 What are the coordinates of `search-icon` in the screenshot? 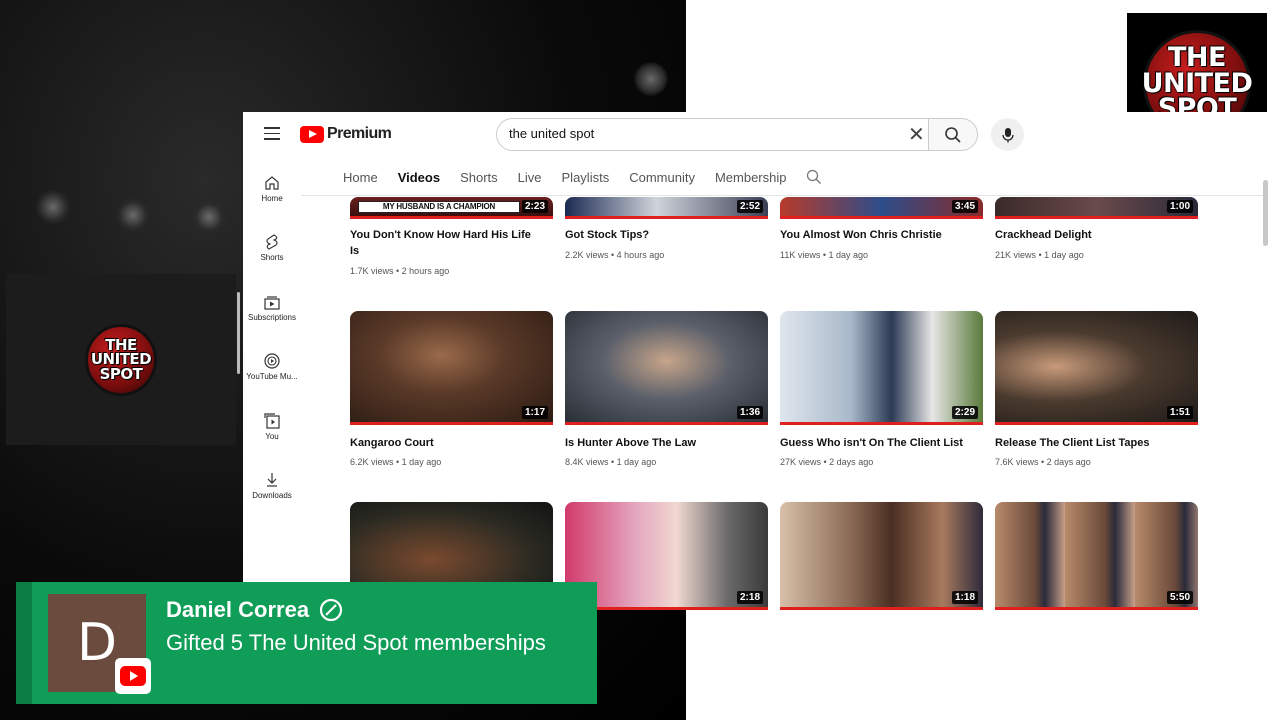 It's located at (953, 134).